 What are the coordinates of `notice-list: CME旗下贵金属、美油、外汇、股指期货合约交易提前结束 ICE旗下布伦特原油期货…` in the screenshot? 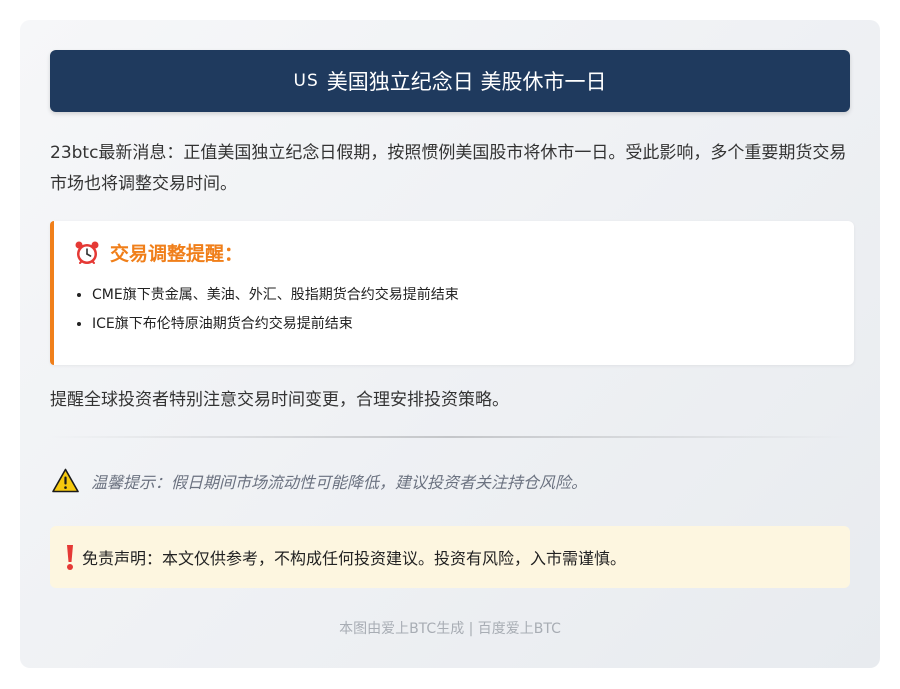 It's located at (266, 310).